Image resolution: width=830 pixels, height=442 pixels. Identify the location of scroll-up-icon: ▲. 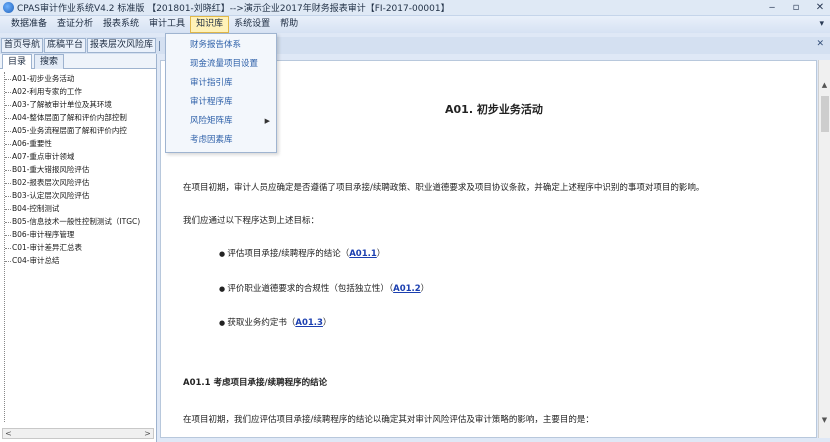
(824, 85).